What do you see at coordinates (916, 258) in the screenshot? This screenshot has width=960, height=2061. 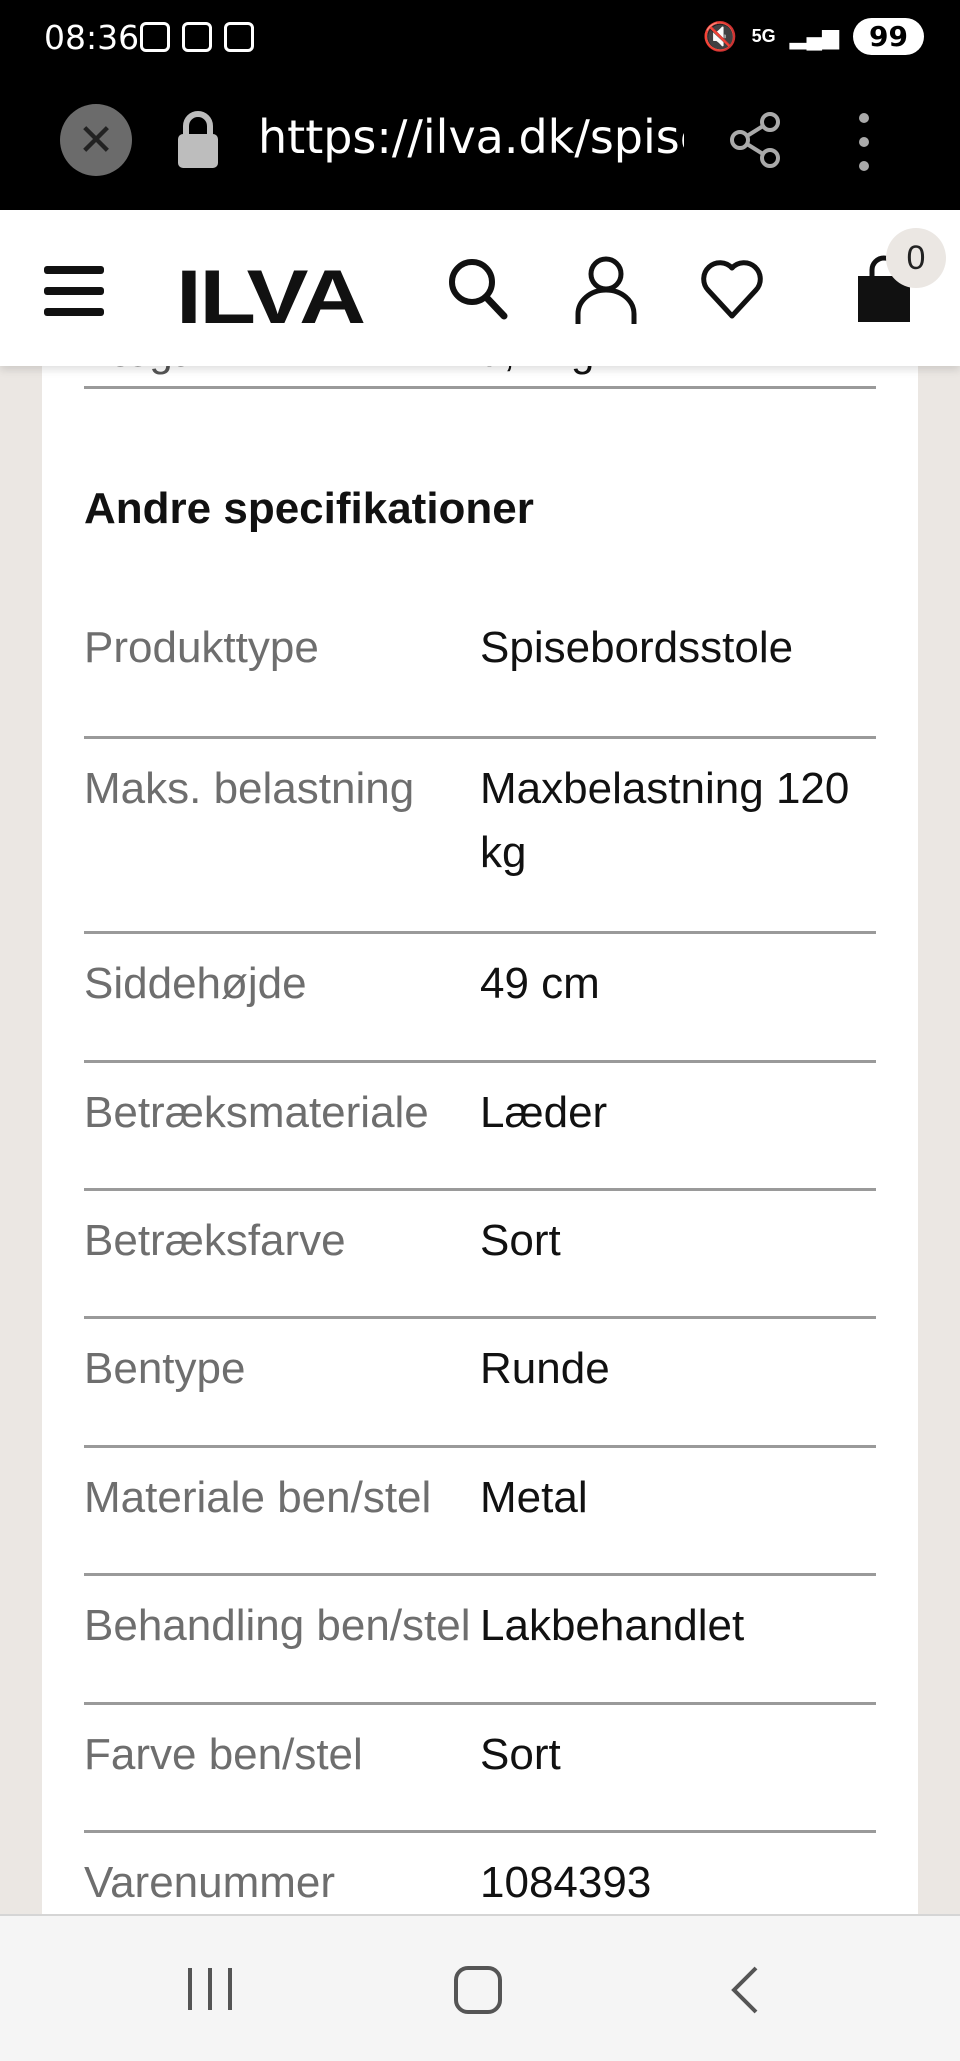 I see `cart-count-badge: 0` at bounding box center [916, 258].